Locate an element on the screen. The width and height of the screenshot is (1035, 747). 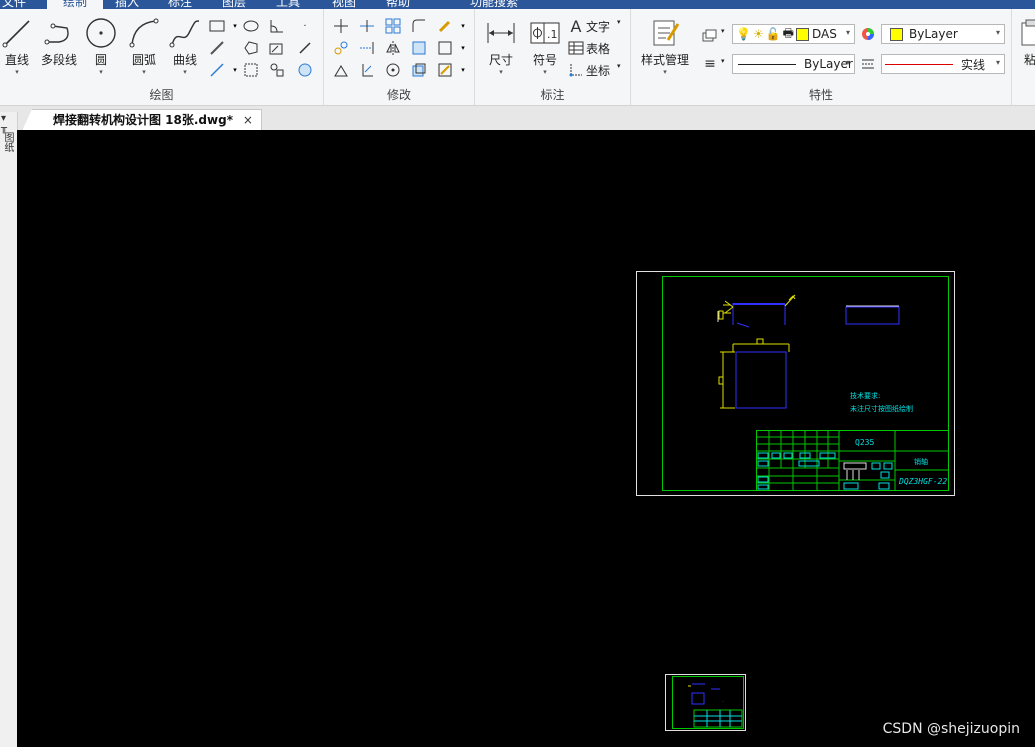
extend-icon is located at coordinates (367, 48).